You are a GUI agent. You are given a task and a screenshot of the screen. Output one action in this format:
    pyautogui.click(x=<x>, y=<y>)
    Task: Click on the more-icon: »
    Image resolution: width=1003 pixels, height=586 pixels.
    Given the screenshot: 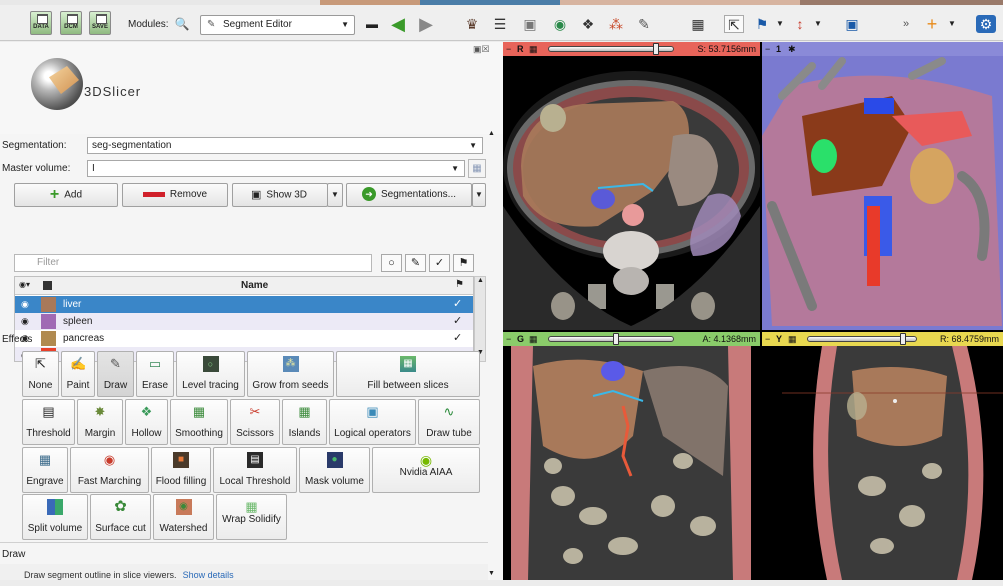 What is the action you would take?
    pyautogui.click(x=906, y=24)
    